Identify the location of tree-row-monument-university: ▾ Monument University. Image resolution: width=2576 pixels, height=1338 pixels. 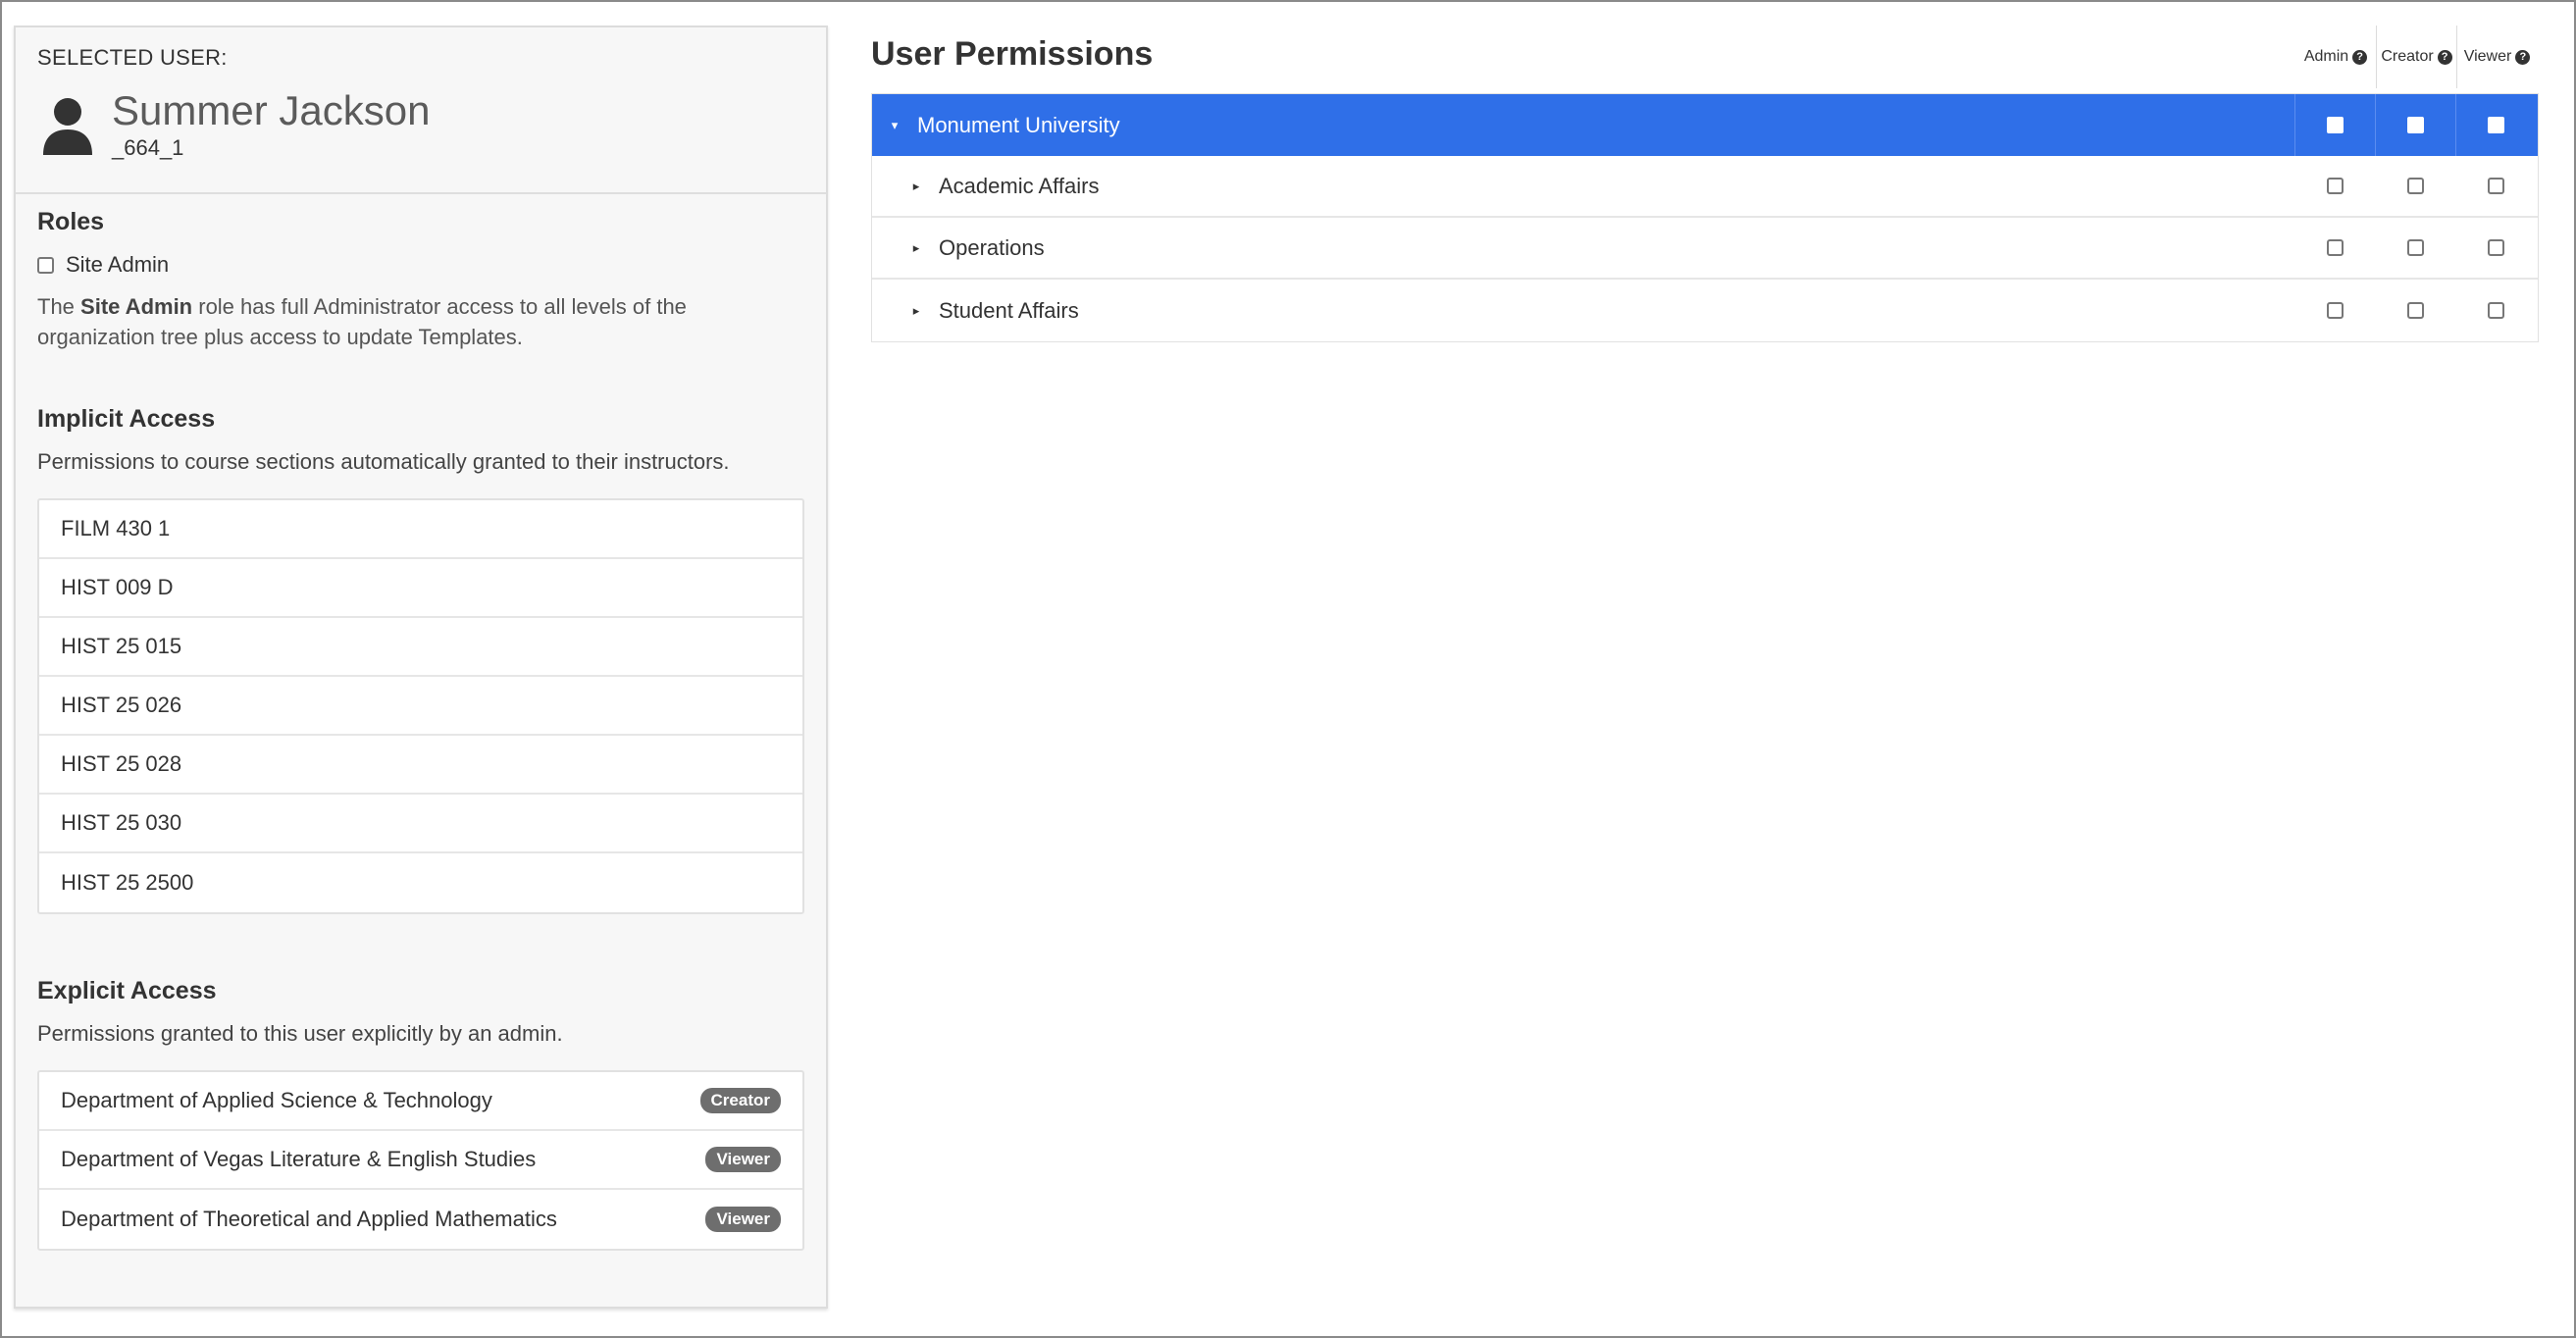
(1705, 125).